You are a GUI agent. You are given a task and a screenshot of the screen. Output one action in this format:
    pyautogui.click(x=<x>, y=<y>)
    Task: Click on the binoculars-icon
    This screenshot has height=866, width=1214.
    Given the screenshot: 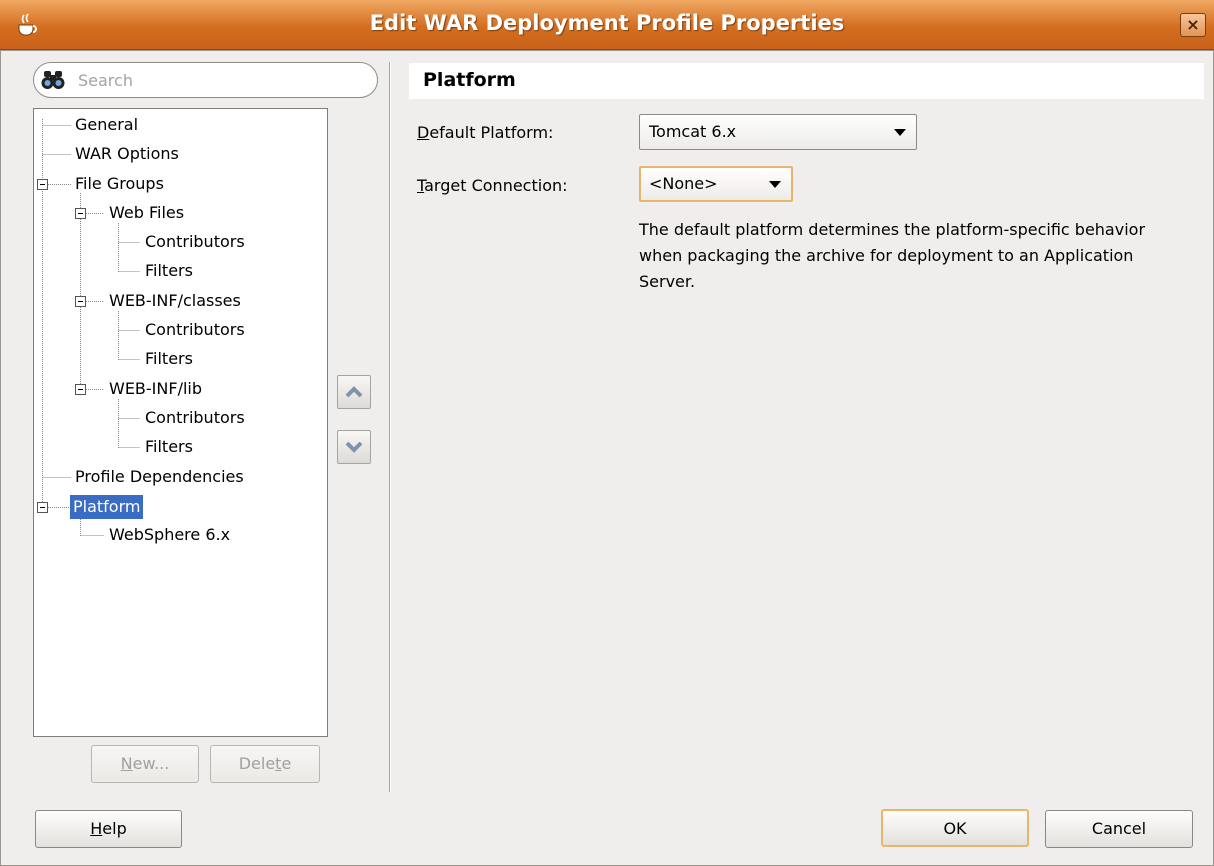 What is the action you would take?
    pyautogui.click(x=53, y=80)
    